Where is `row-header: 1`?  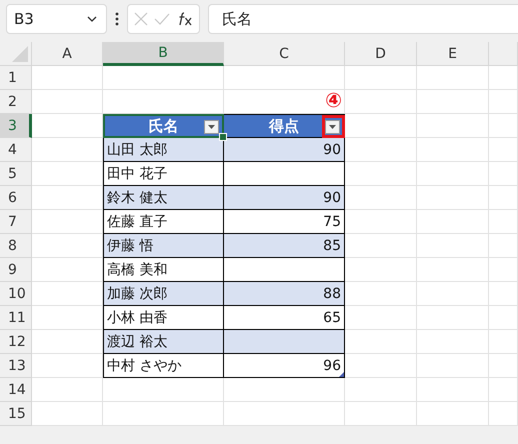
row-header: 1 is located at coordinates (16, 78).